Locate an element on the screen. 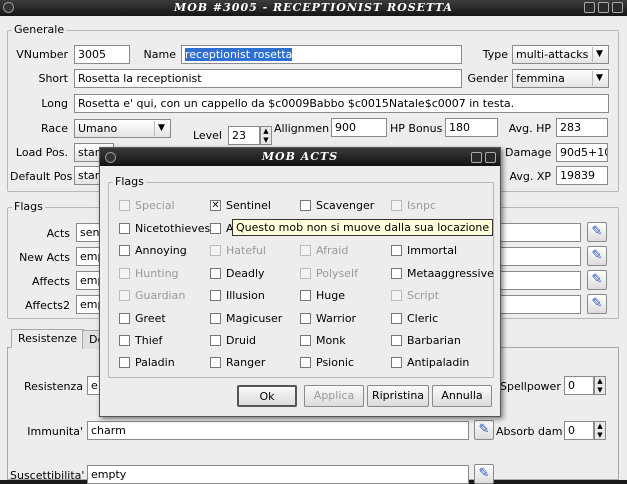  flag-label: Sentinel is located at coordinates (248, 205).